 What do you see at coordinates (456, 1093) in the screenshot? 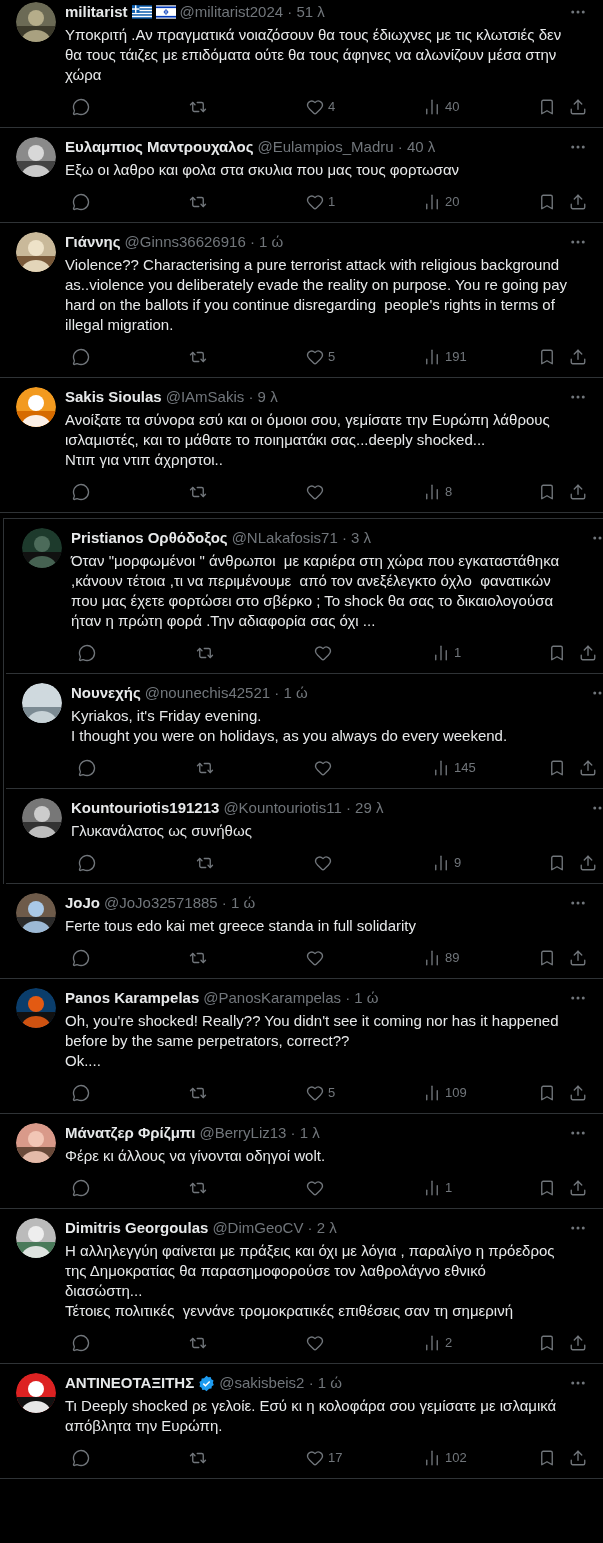
I see `count: 109` at bounding box center [456, 1093].